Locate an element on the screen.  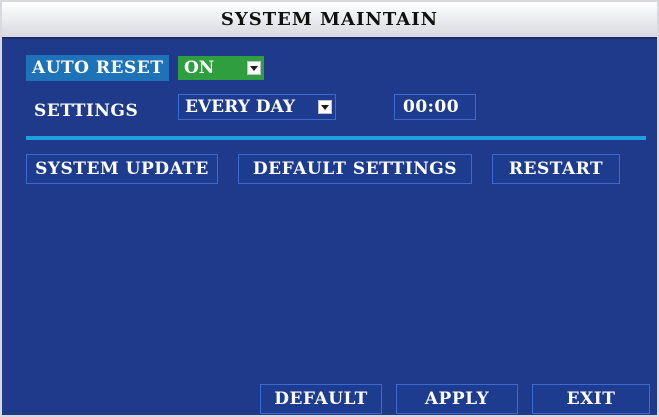
settings-frequency-value: EVERY DAY is located at coordinates (240, 107).